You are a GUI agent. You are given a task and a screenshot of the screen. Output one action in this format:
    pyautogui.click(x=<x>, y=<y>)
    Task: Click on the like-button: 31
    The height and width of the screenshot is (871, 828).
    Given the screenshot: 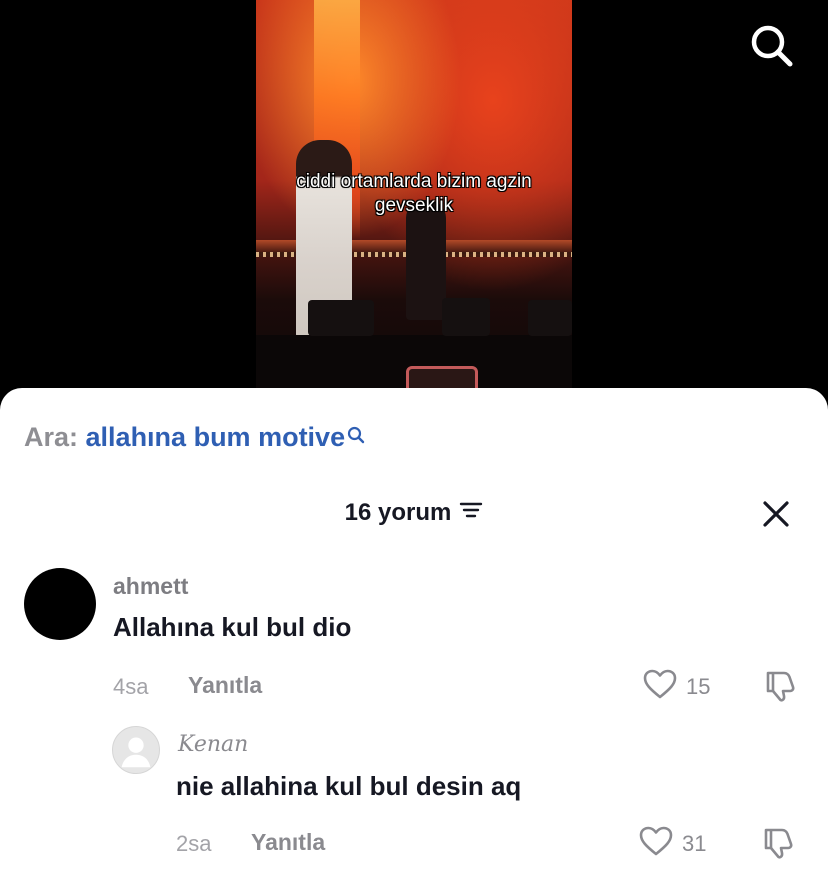 What is the action you would take?
    pyautogui.click(x=672, y=843)
    